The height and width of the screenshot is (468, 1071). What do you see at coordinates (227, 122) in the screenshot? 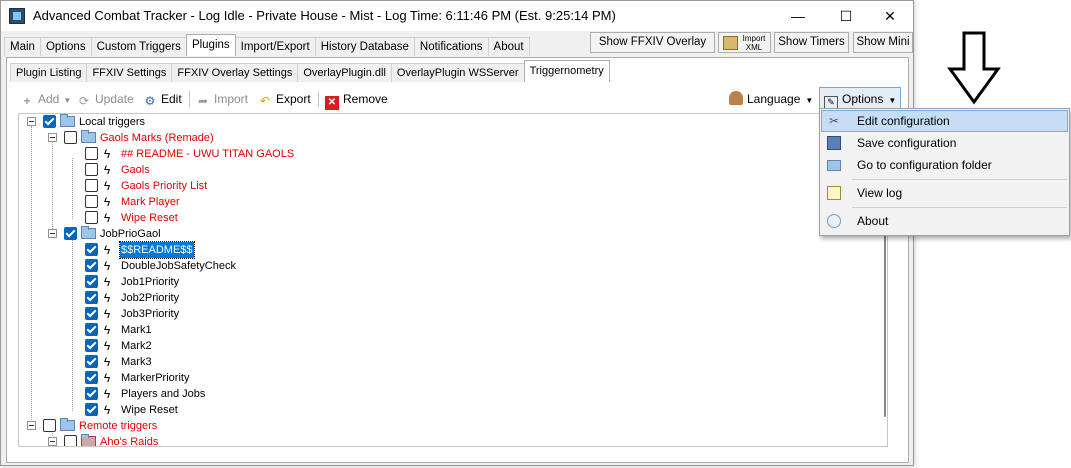
I see `tree-node-local-triggers: Local triggers` at bounding box center [227, 122].